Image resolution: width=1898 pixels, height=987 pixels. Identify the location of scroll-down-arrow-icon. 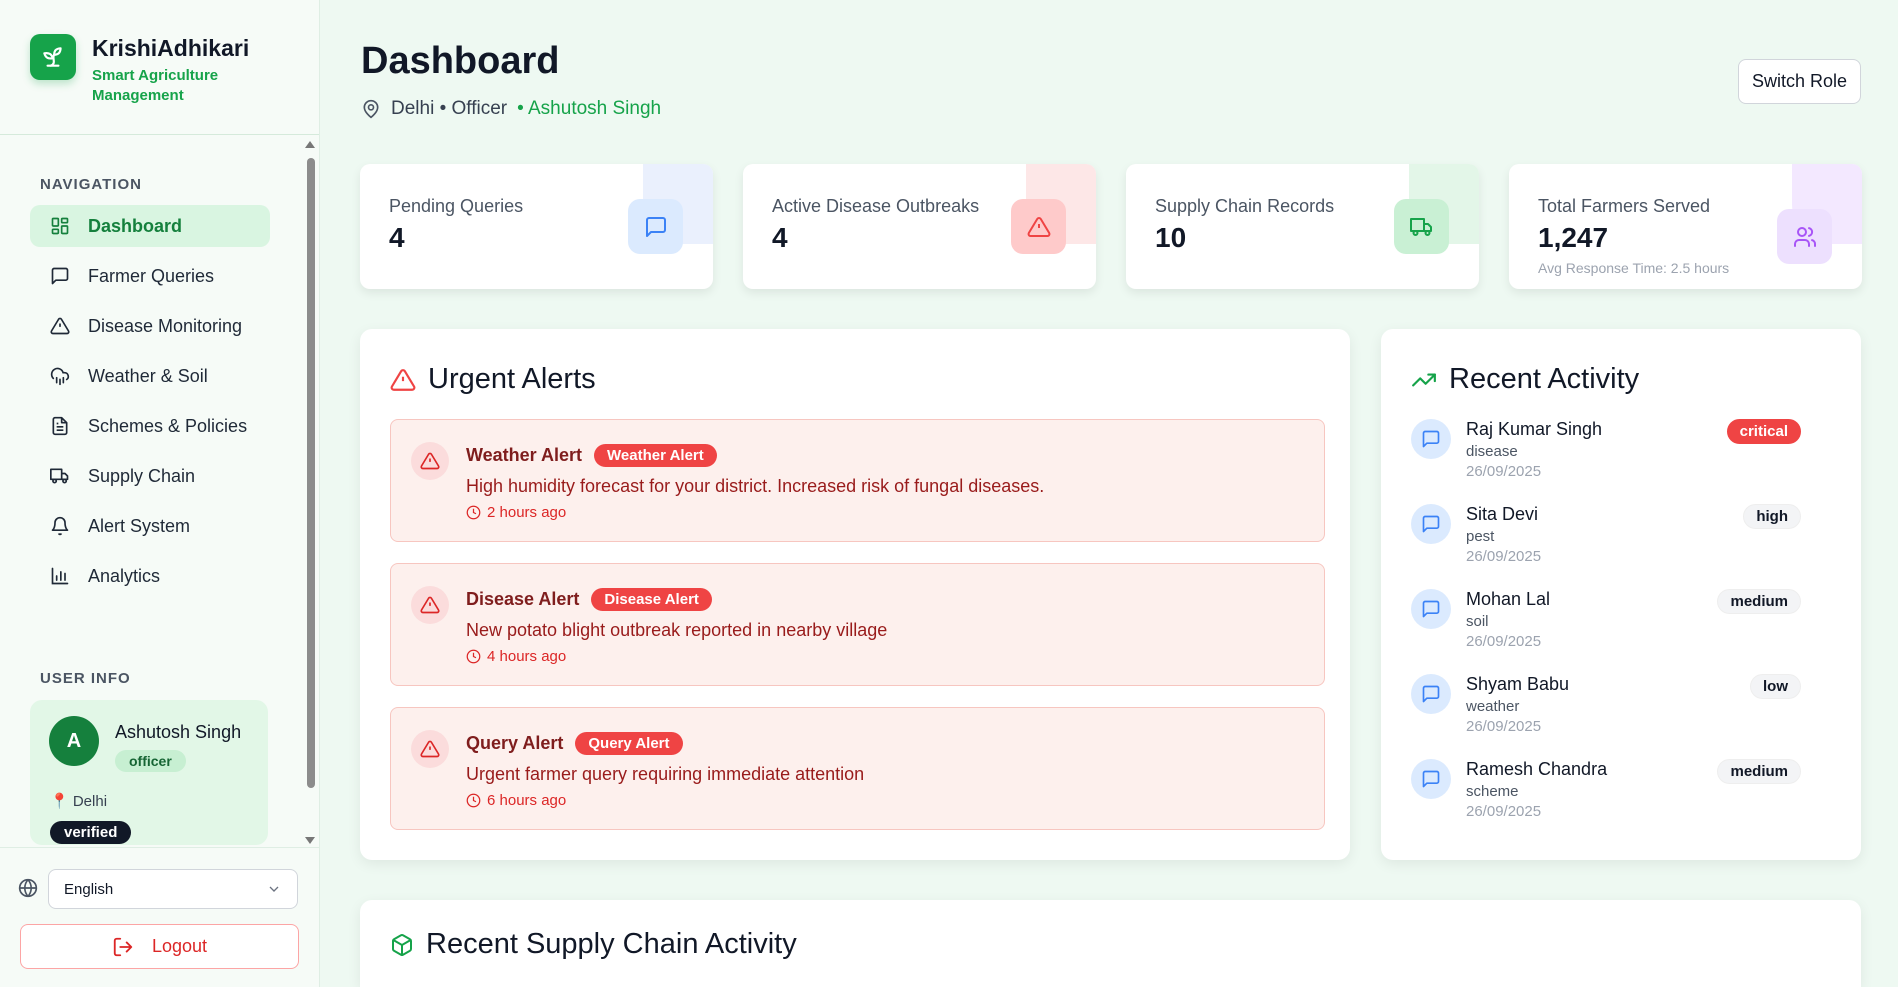
(310, 840).